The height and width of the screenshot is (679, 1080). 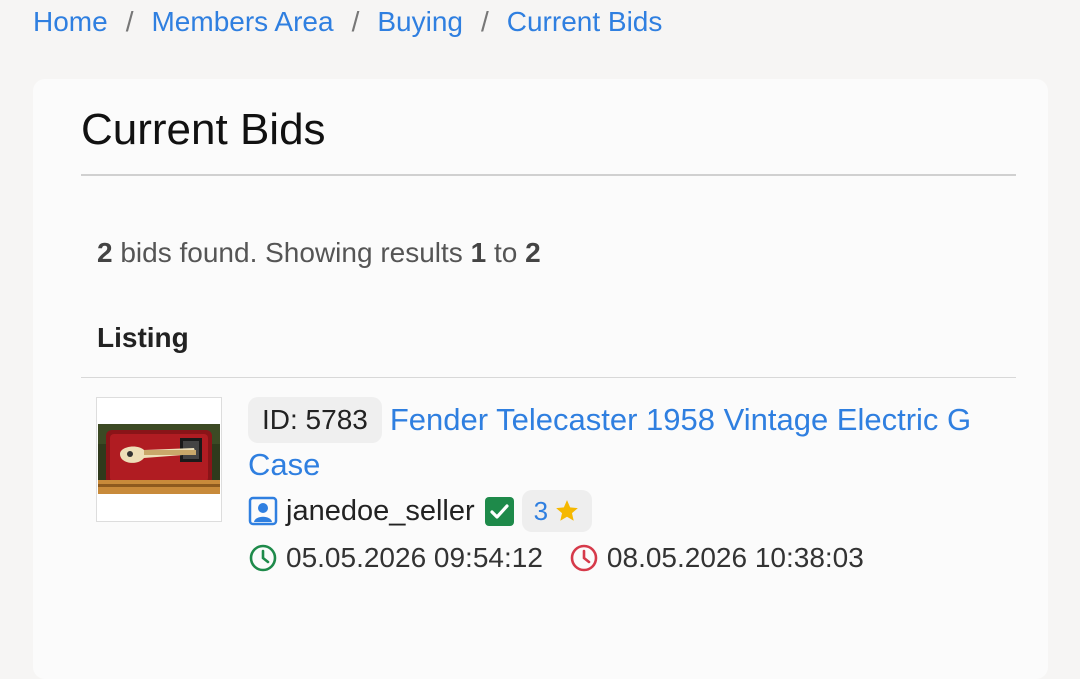 What do you see at coordinates (567, 510) in the screenshot?
I see `star-icon` at bounding box center [567, 510].